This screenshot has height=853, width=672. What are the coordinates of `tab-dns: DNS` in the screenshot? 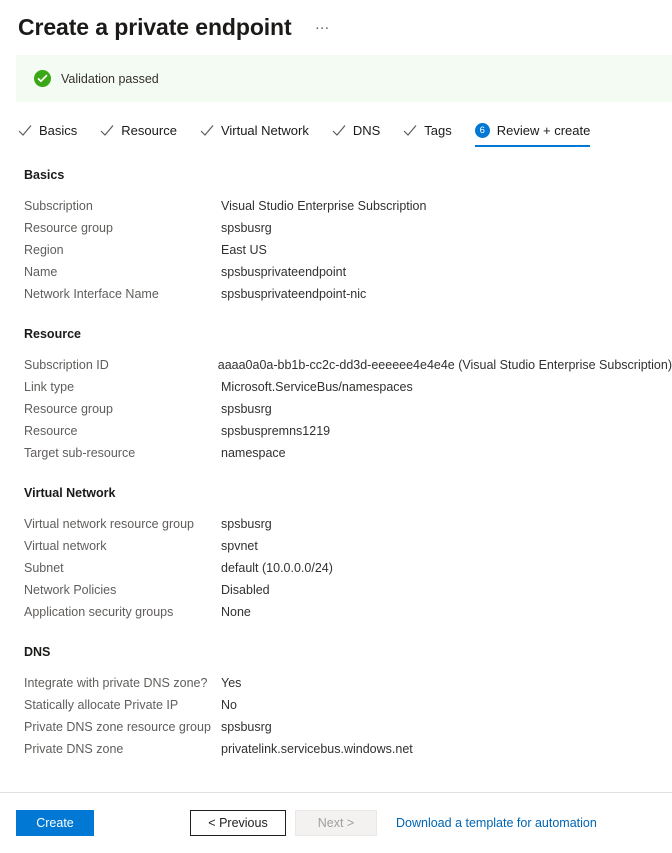 It's located at (356, 134).